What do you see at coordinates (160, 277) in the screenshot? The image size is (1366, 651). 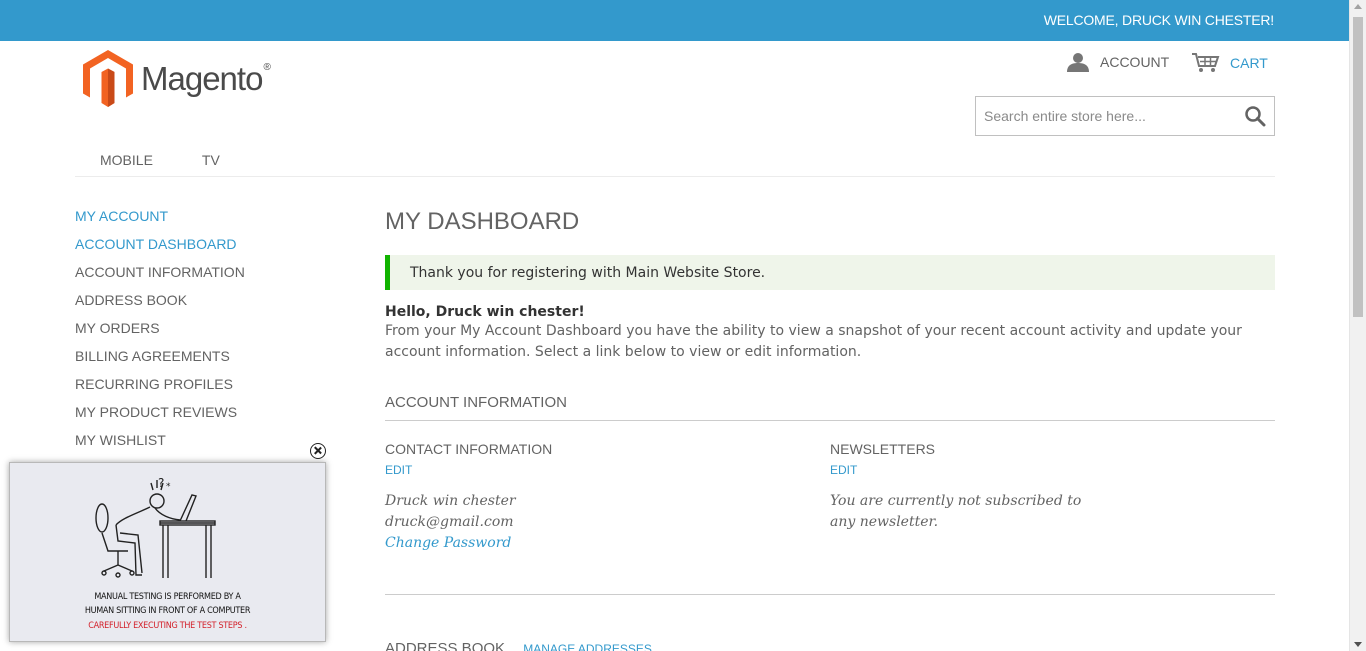 I see `sidebar-item-account-information: ACCOUNT INFORMATION` at bounding box center [160, 277].